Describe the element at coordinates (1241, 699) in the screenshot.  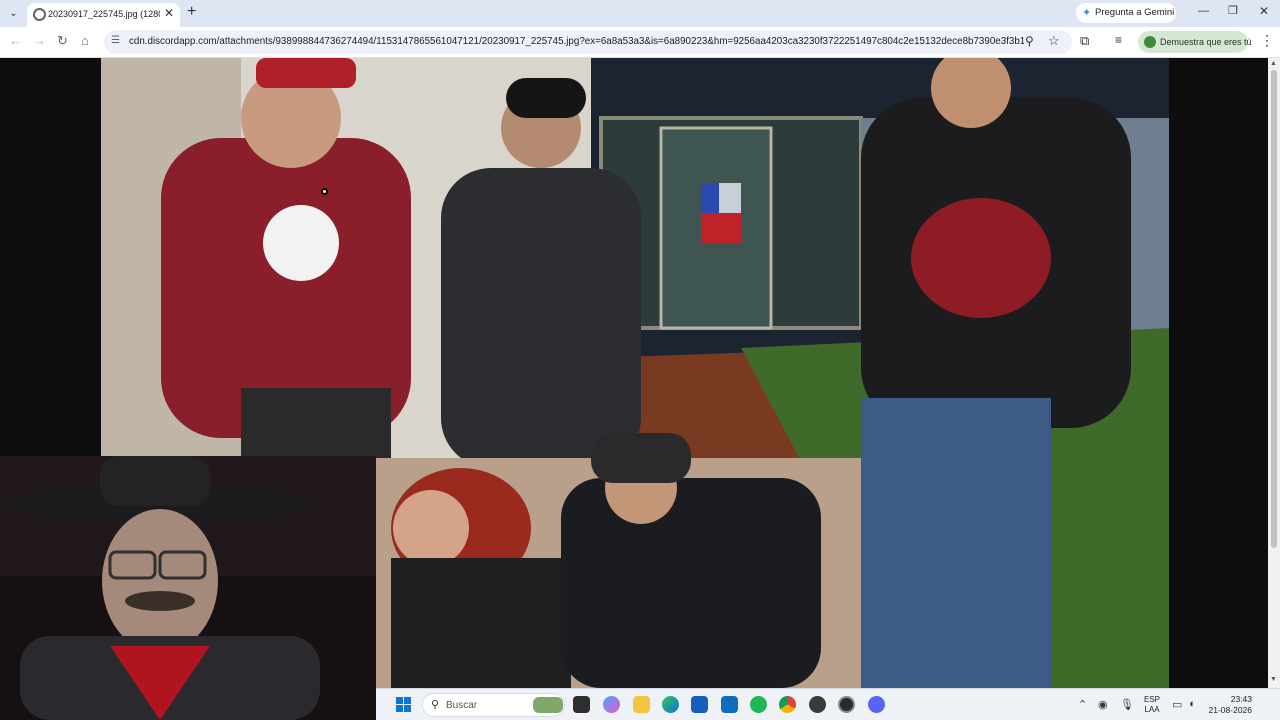
I see `clock-time: 23:43` at that location.